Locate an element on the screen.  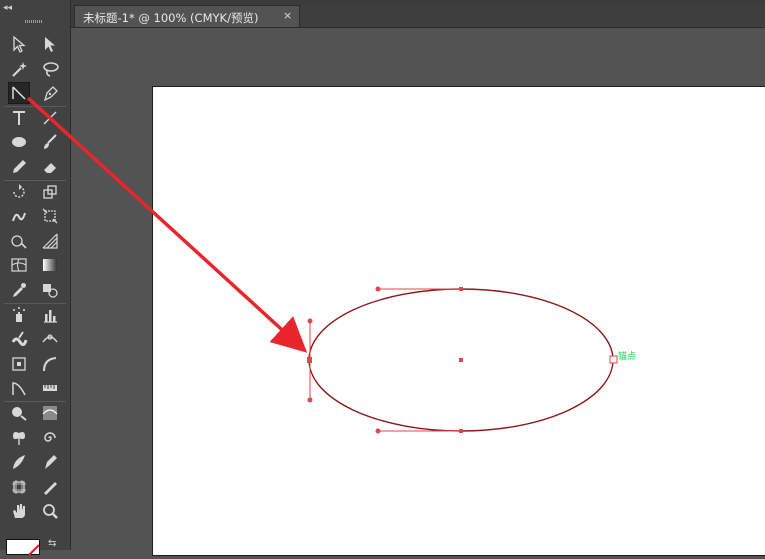
line-segment-tool is located at coordinates (19, 93).